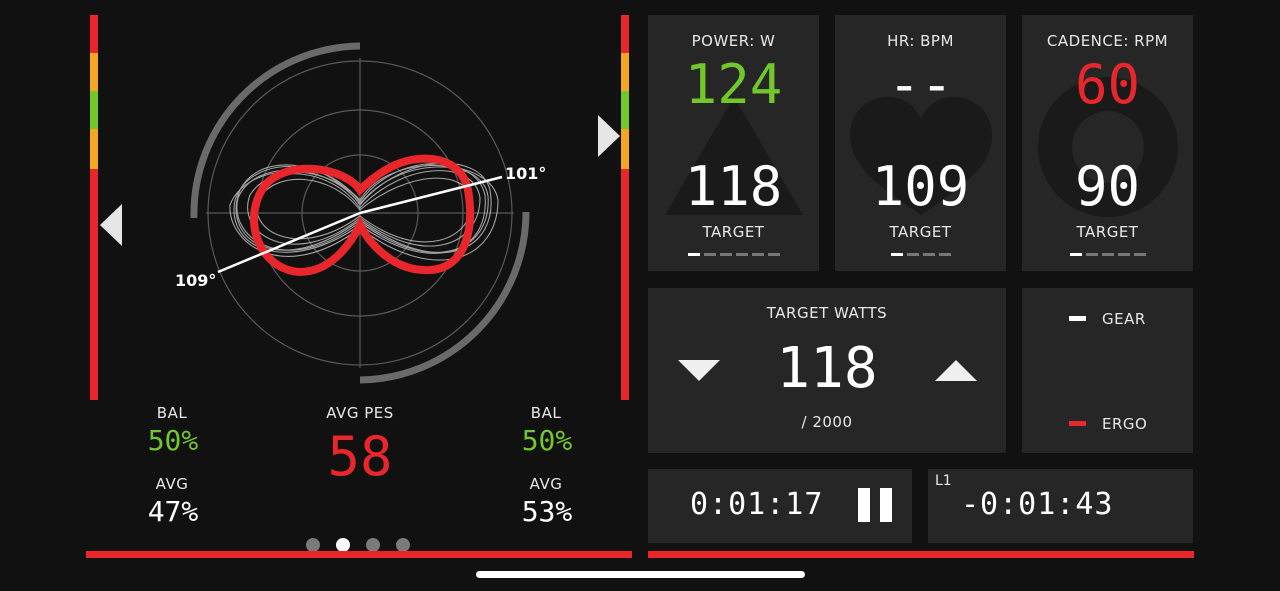 The height and width of the screenshot is (591, 1280). I want to click on avg-left-label: AVG, so click(172, 484).